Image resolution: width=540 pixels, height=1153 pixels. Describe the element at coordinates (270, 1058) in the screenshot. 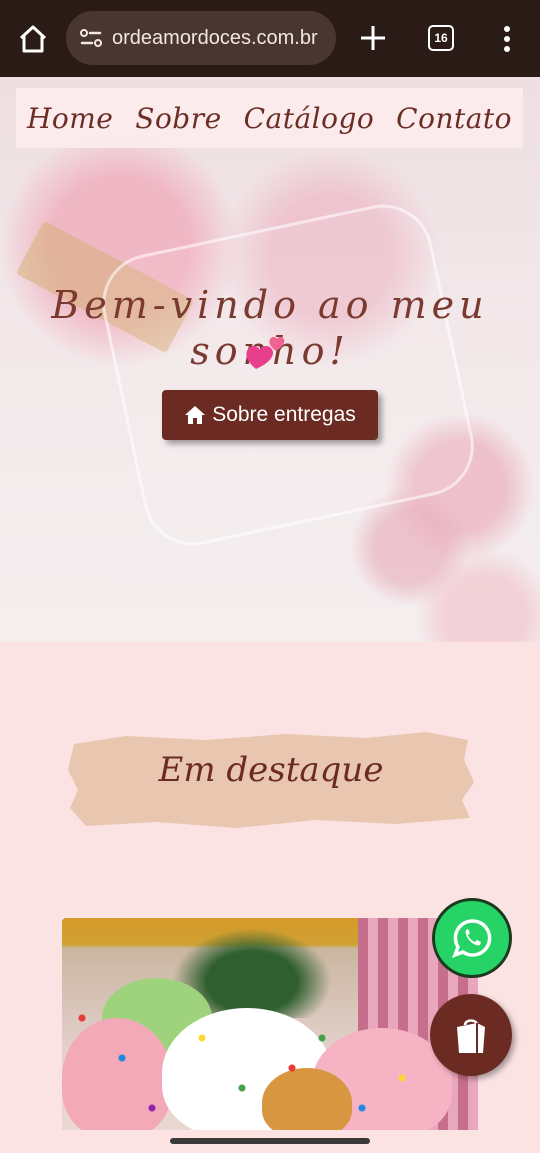

I see `product-image-sprinkles` at that location.